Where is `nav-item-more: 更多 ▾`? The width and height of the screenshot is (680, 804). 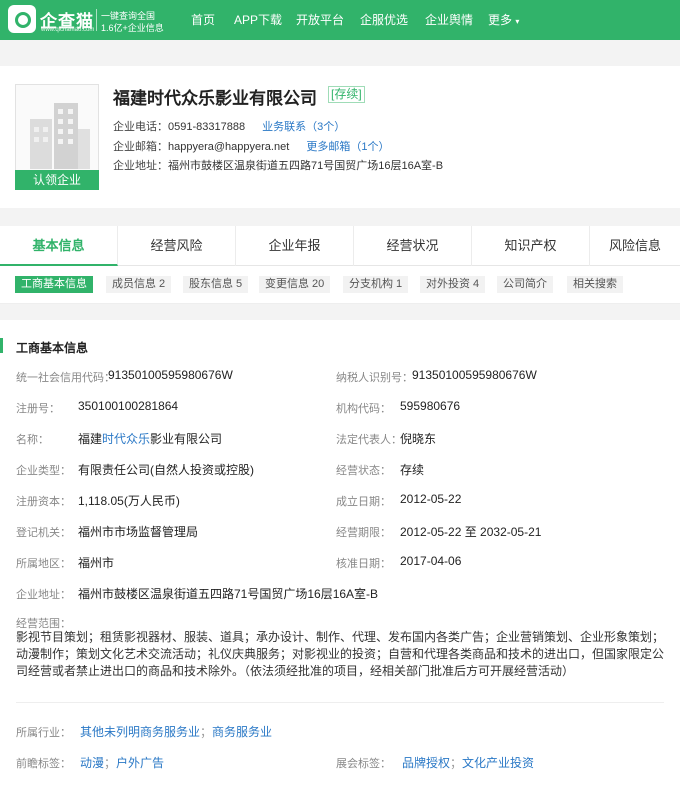
nav-item-more: 更多 ▾ is located at coordinates (503, 19).